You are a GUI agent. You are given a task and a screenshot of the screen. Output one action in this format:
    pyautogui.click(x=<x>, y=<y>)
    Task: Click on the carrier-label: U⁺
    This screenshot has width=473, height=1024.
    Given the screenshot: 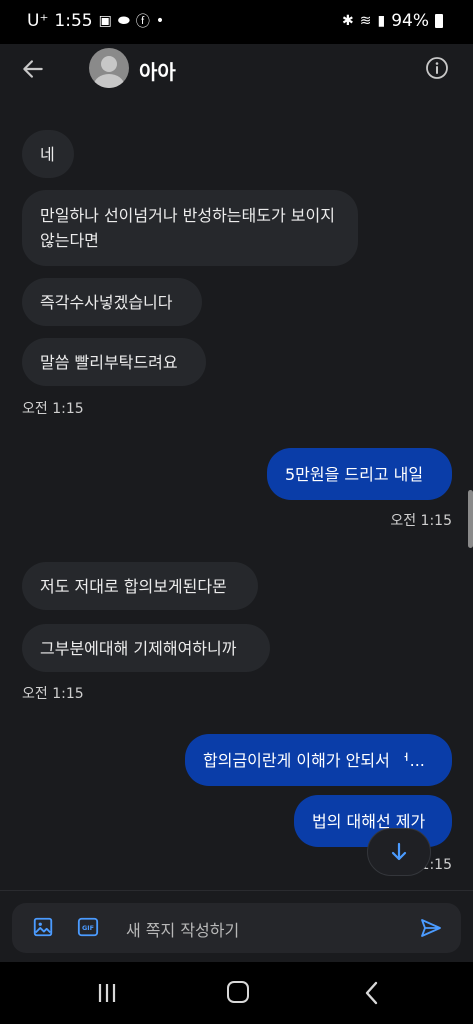 What is the action you would take?
    pyautogui.click(x=38, y=21)
    